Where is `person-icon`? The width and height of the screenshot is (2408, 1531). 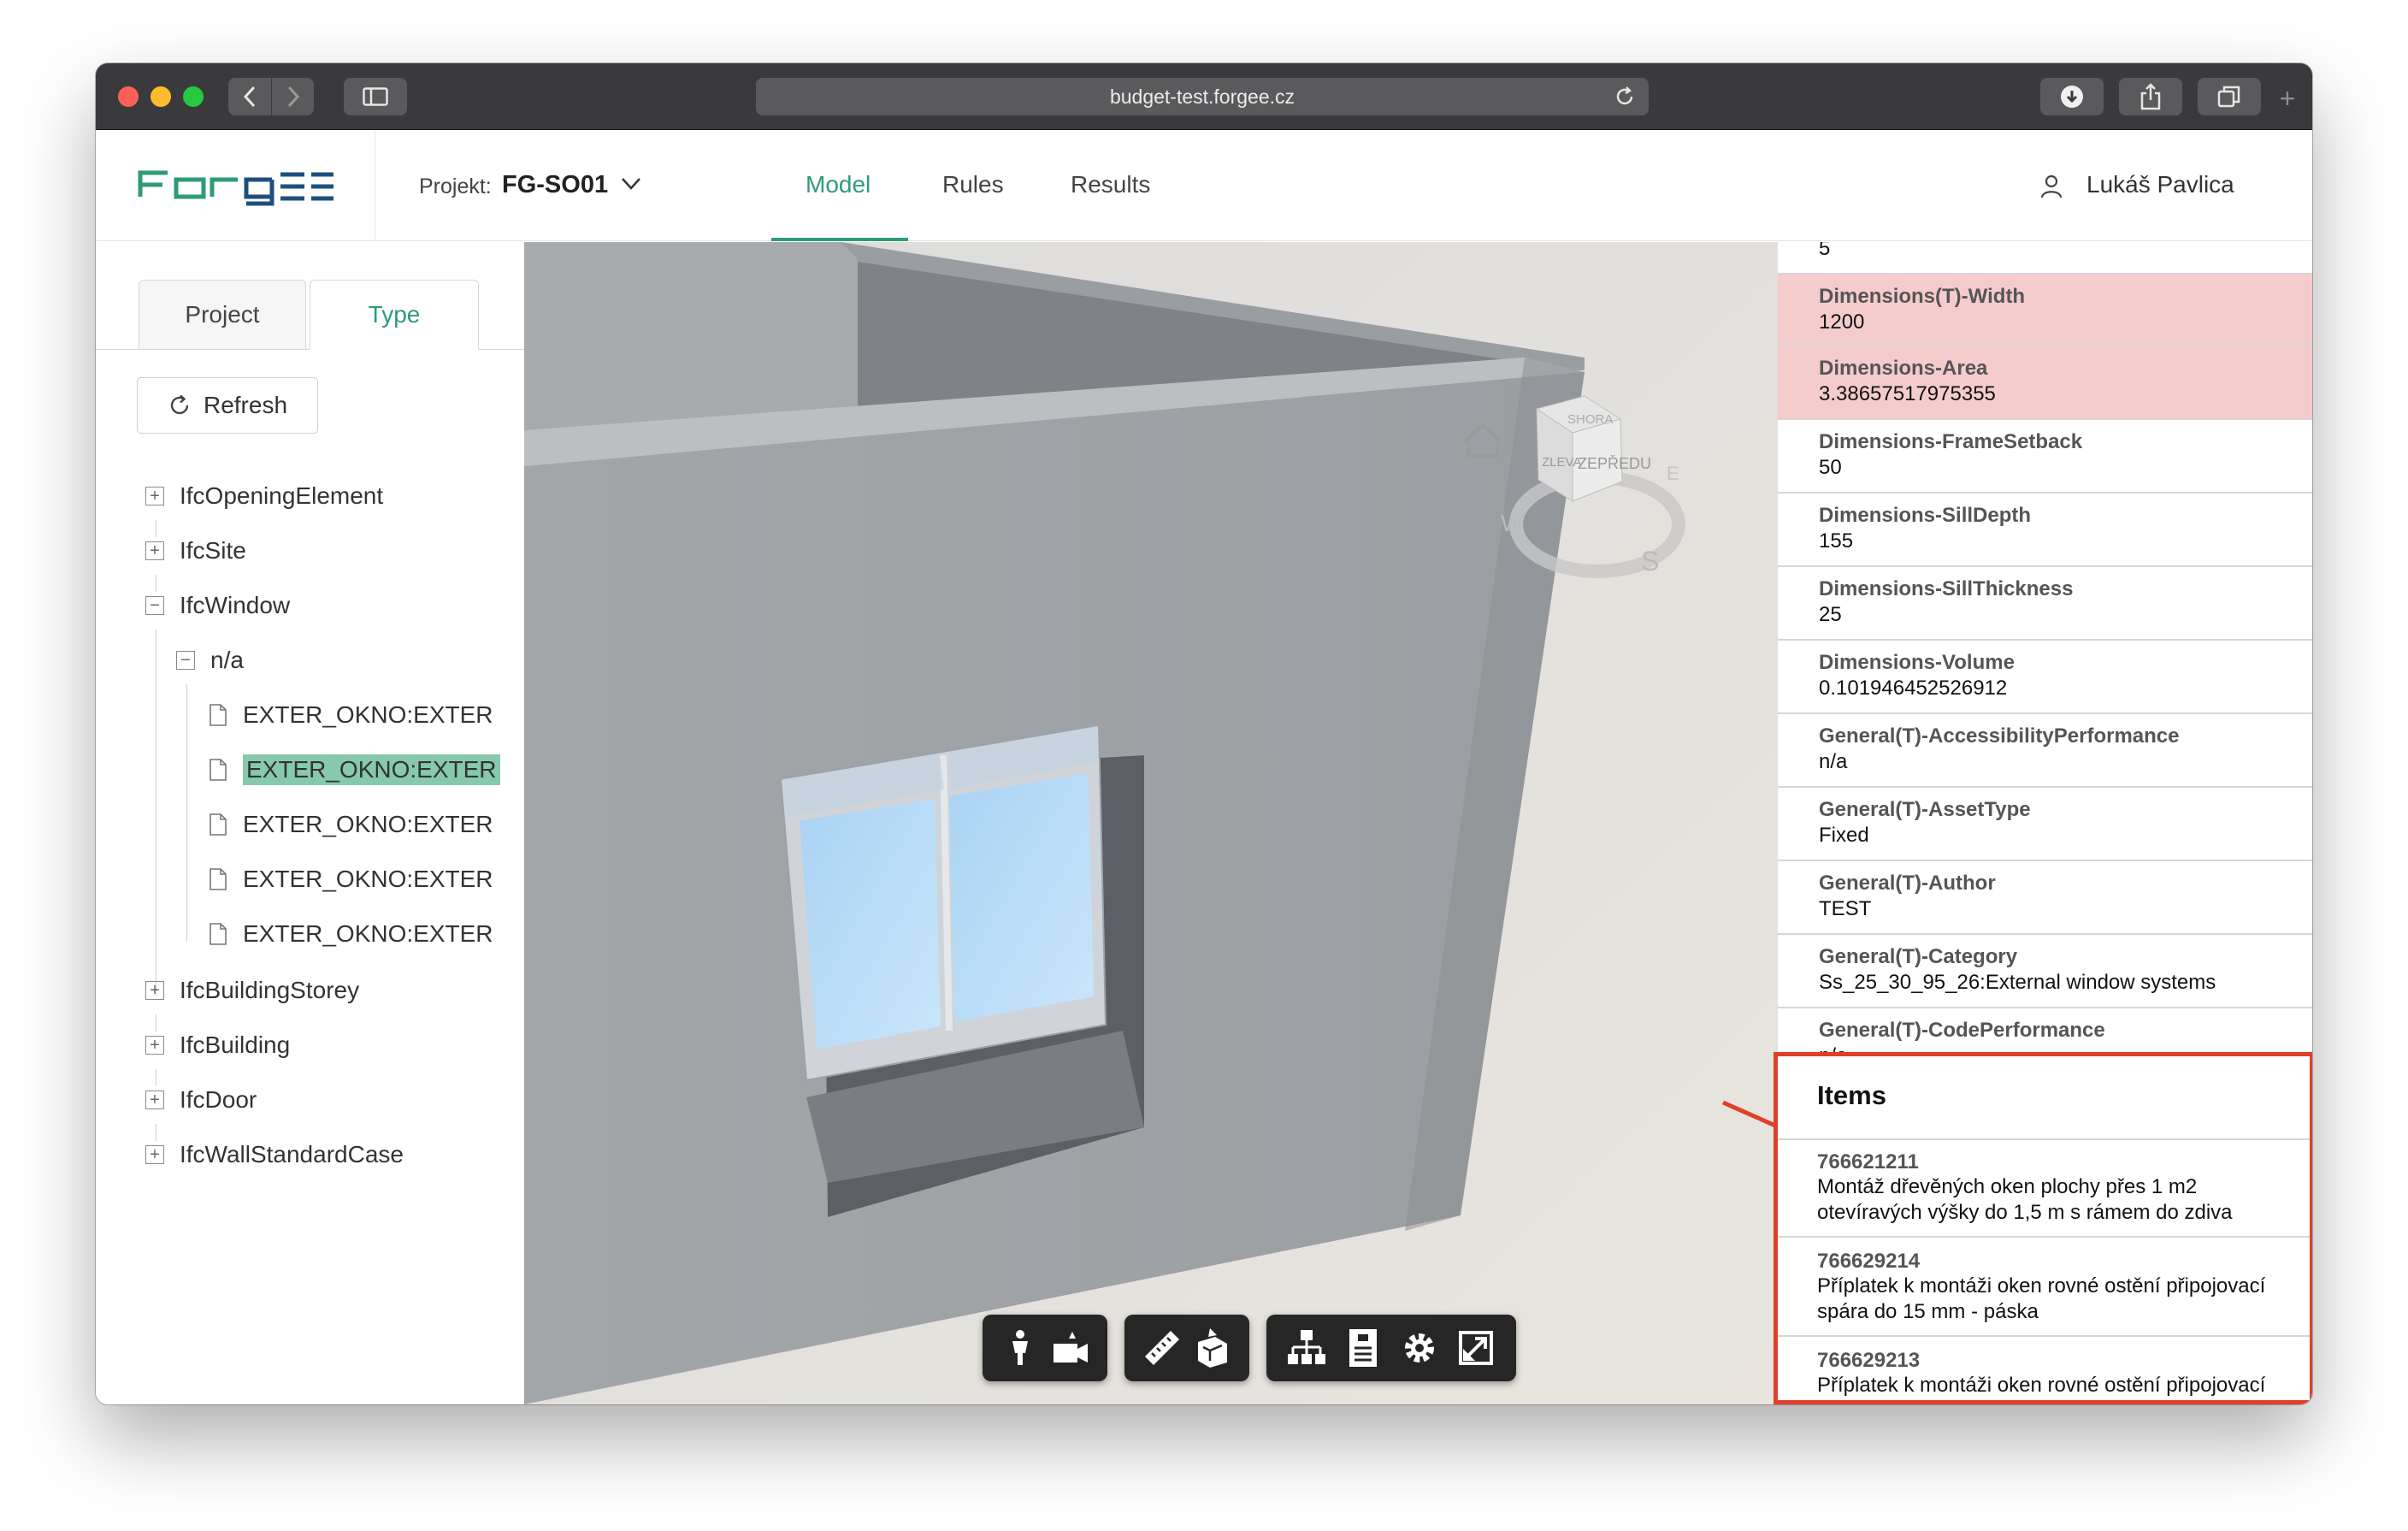
person-icon is located at coordinates (1020, 1347).